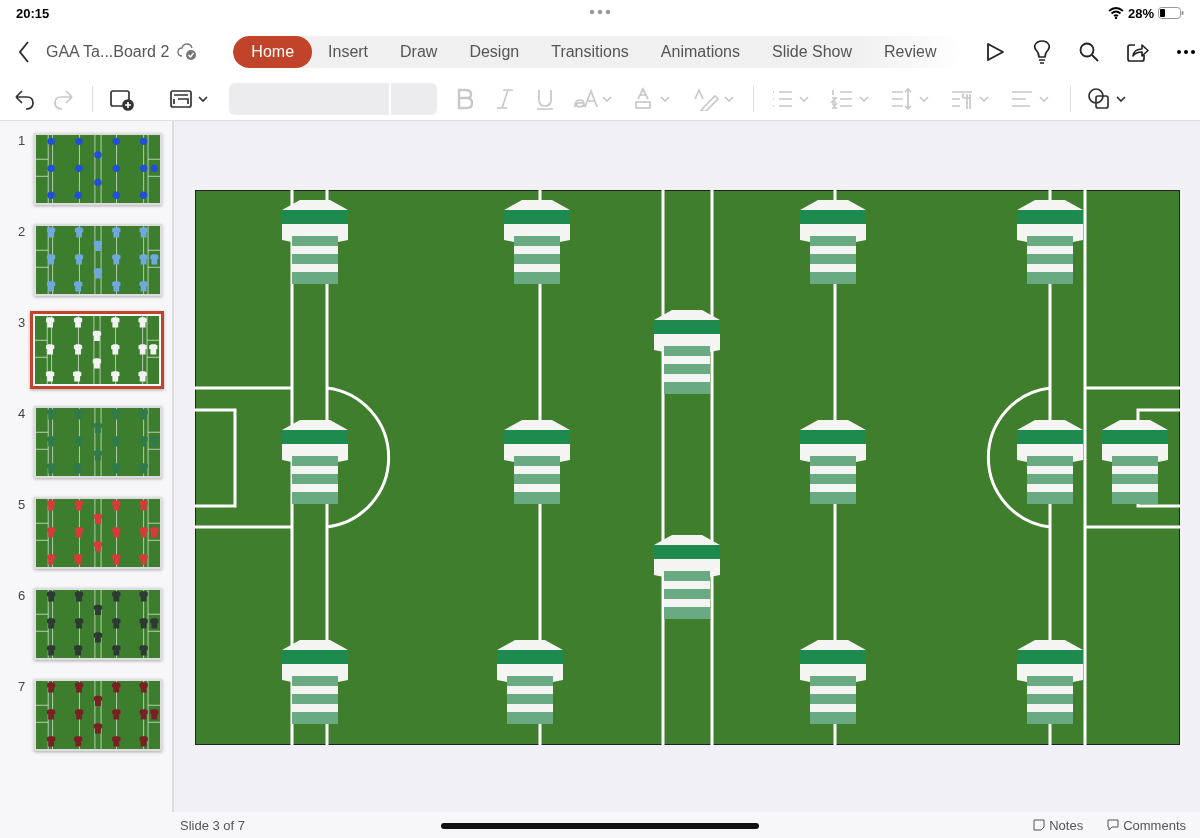 This screenshot has width=1200, height=838. Describe the element at coordinates (1140, 13) in the screenshot. I see `battery-percent: 28%` at that location.